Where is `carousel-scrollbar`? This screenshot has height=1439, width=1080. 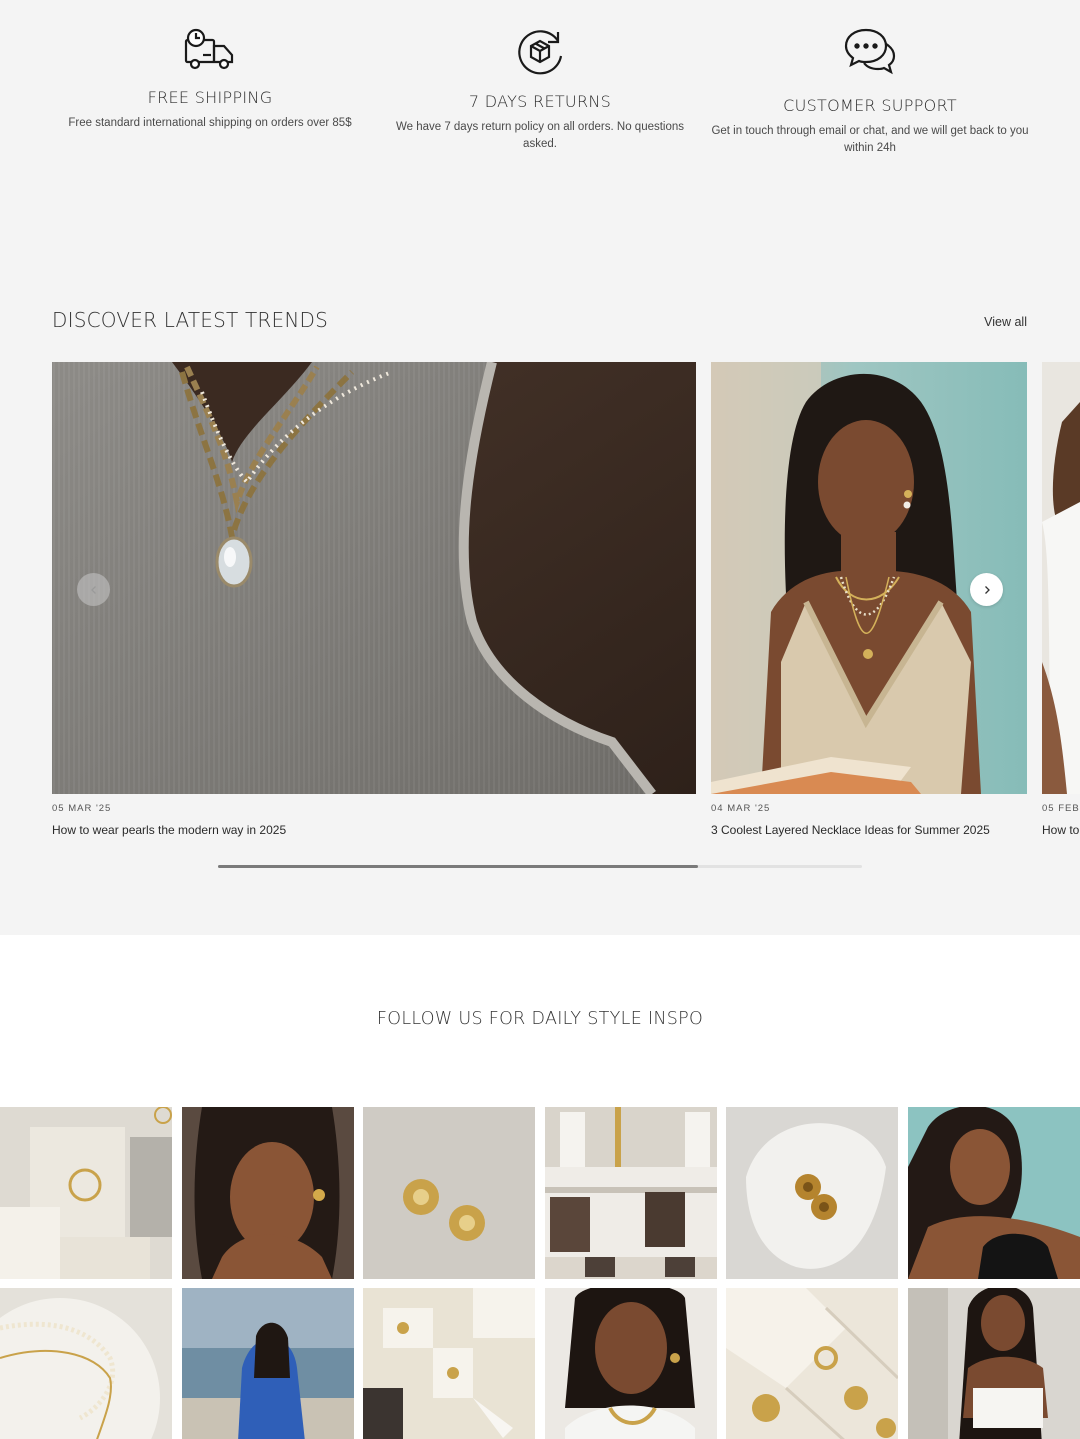
carousel-scrollbar is located at coordinates (540, 866).